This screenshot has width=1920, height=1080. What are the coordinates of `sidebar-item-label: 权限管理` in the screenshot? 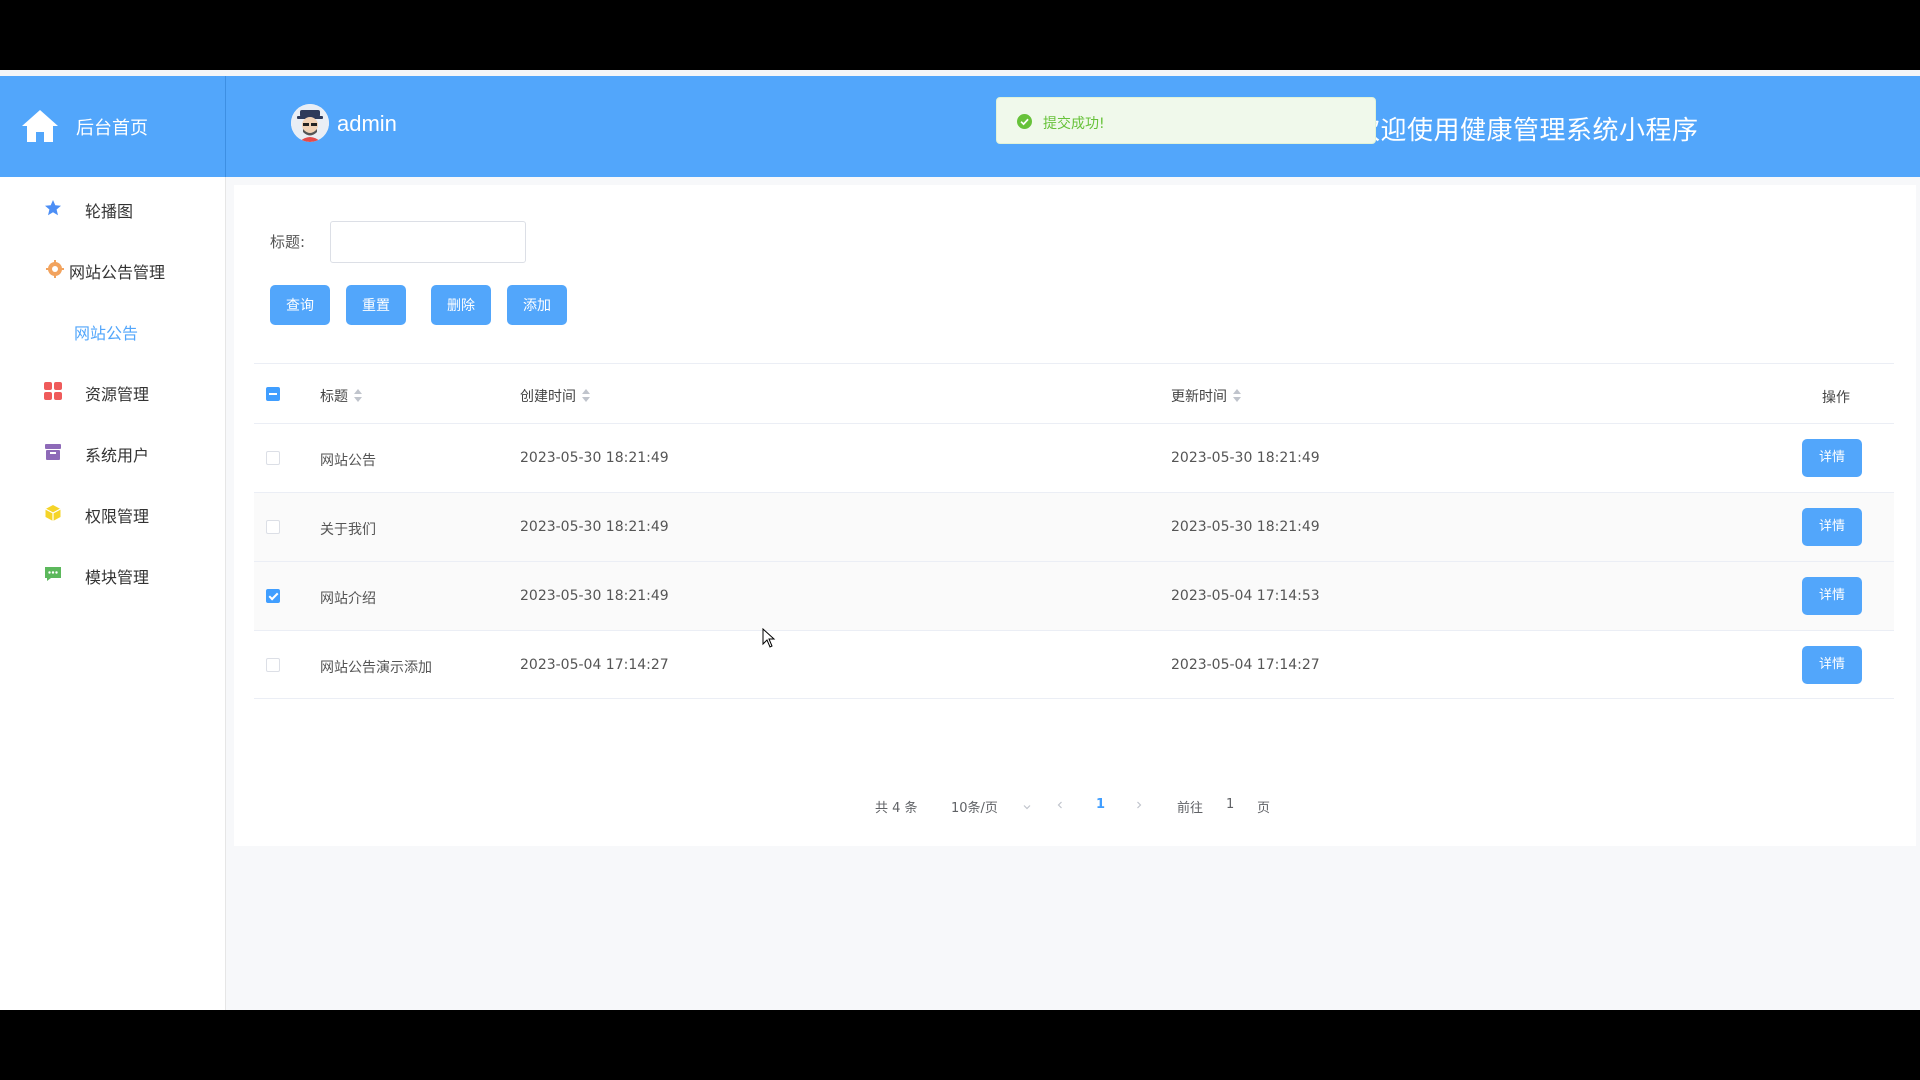 It's located at (117, 516).